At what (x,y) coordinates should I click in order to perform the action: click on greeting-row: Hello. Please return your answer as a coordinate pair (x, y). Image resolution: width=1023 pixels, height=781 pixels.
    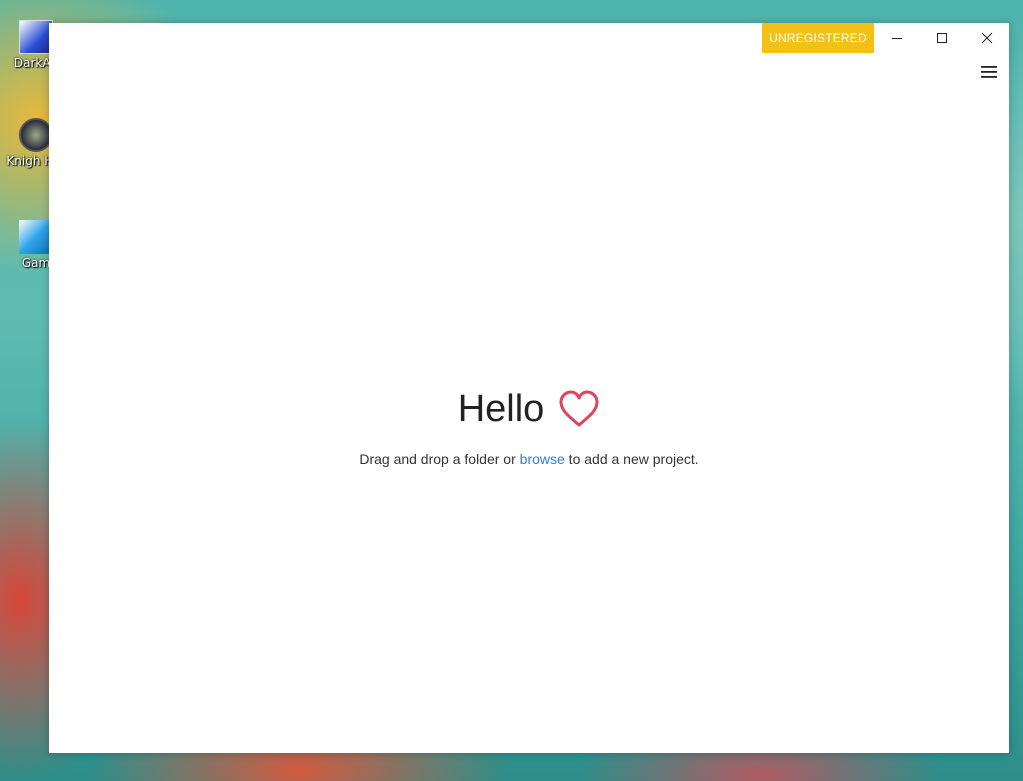
    Looking at the image, I should click on (529, 409).